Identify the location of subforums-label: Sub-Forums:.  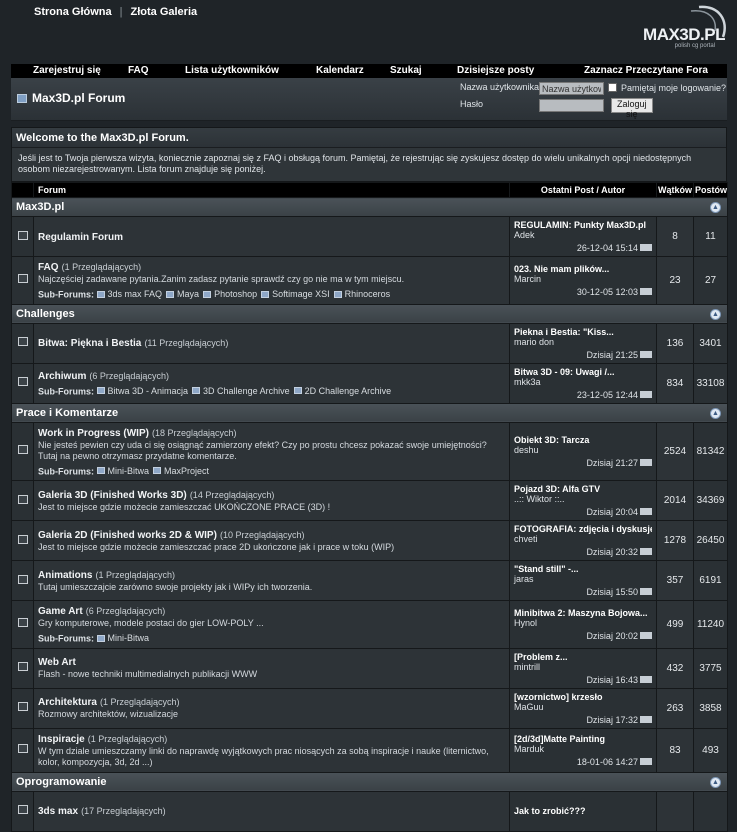
(66, 471).